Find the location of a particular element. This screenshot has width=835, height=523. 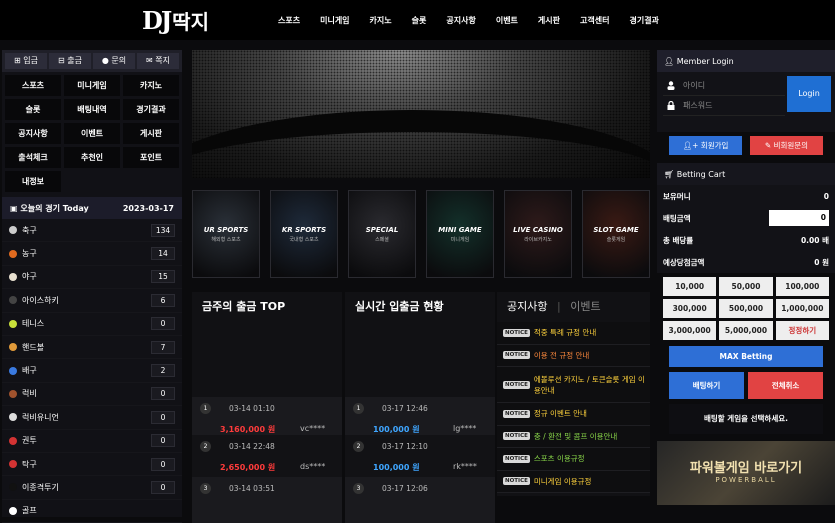

cart-icon: 🛒︎ is located at coordinates (669, 174).